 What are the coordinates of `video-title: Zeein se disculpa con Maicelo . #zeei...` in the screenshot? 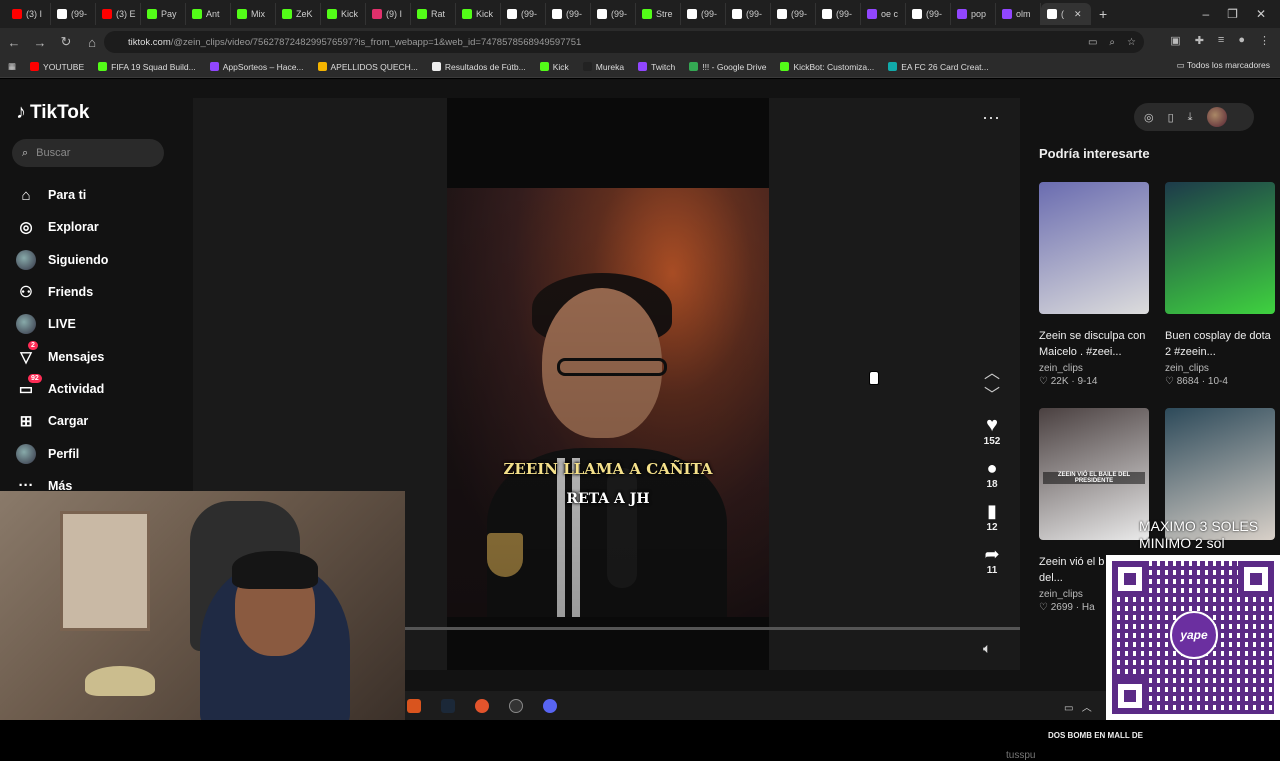 It's located at (1095, 344).